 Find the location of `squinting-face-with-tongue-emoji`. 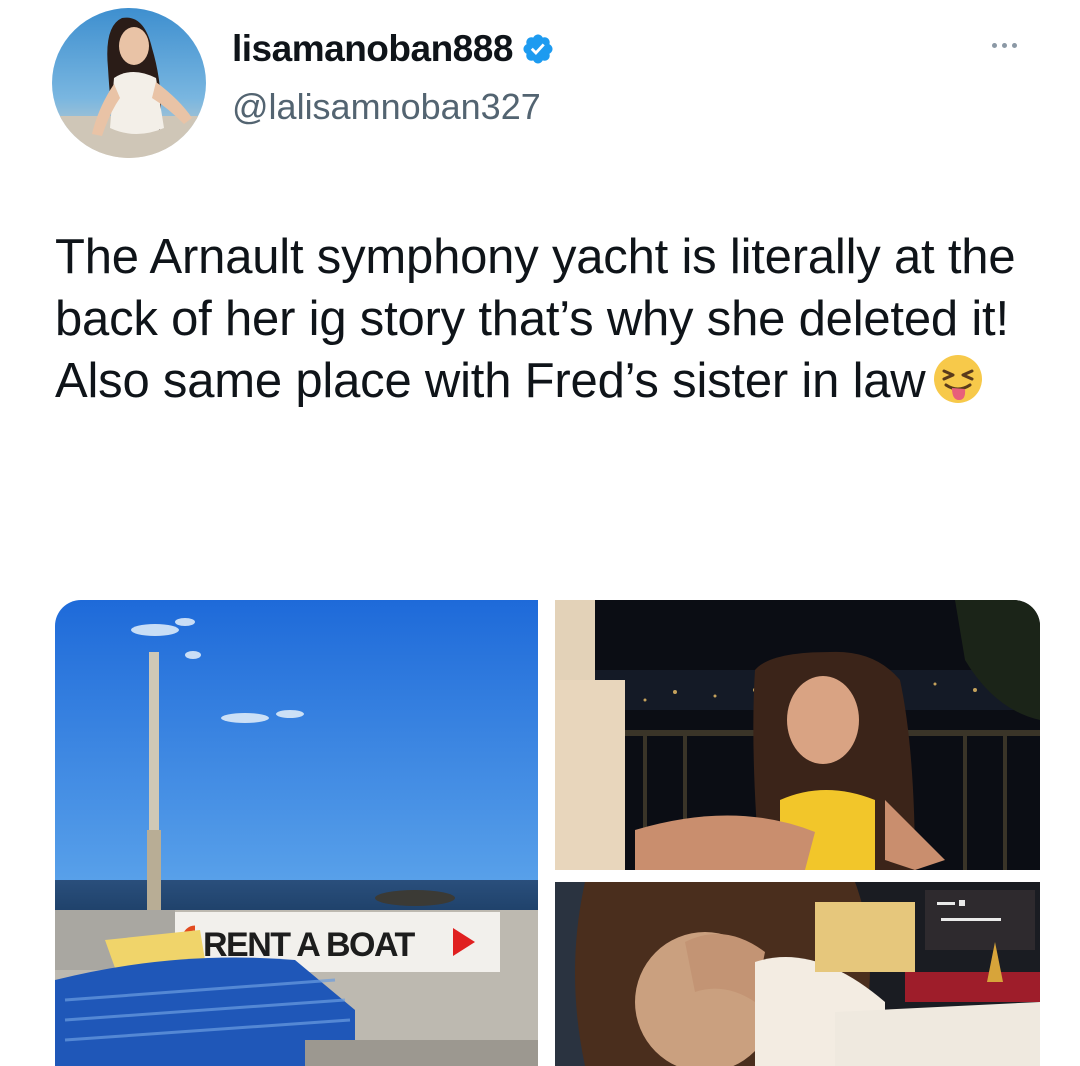

squinting-face-with-tongue-emoji is located at coordinates (957, 379).